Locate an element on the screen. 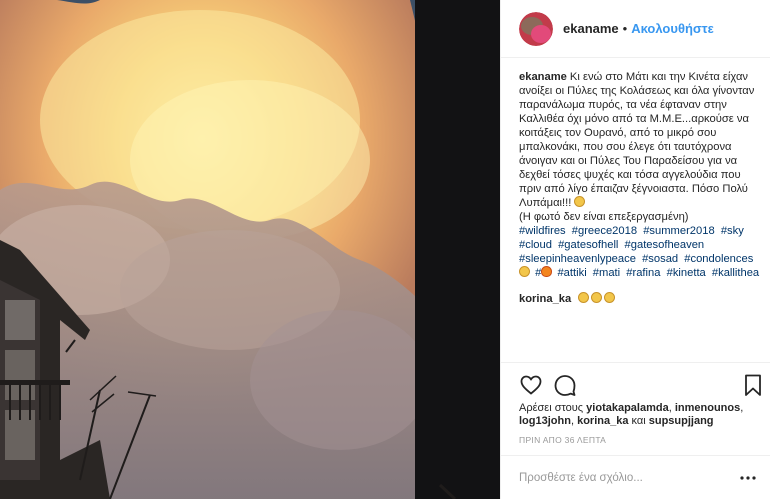 The height and width of the screenshot is (499, 770). hashtag: #rafina is located at coordinates (643, 273).